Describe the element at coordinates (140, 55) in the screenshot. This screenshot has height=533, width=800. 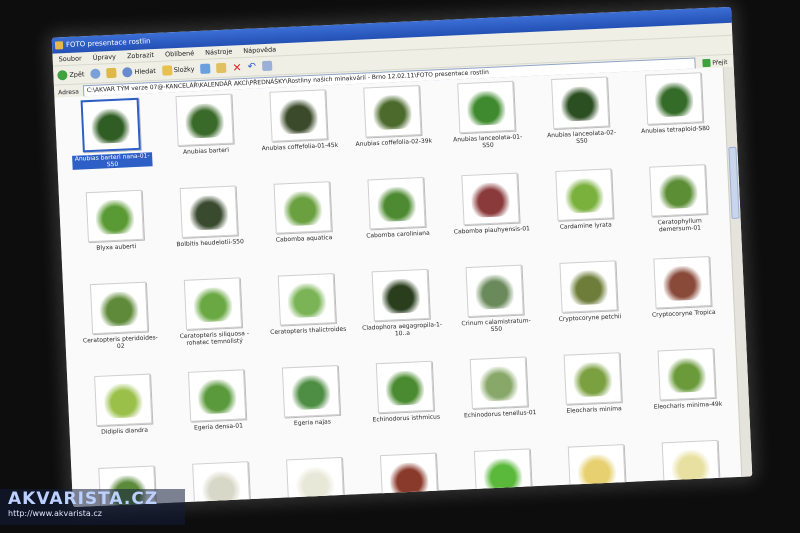
I see `menu-zobrazit: Zobrazit` at that location.